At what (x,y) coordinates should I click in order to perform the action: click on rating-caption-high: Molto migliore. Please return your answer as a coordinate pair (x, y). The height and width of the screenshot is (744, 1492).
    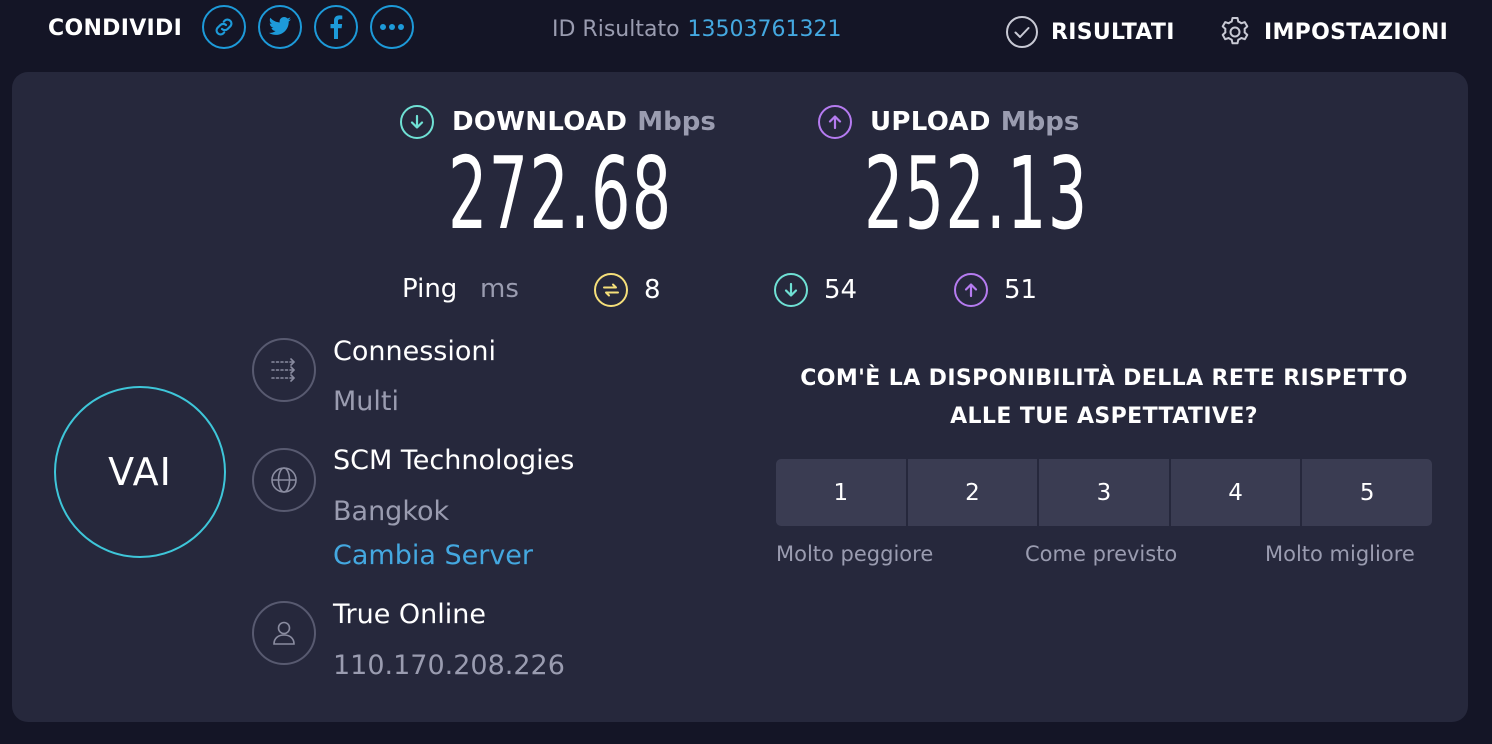
    Looking at the image, I should click on (1340, 554).